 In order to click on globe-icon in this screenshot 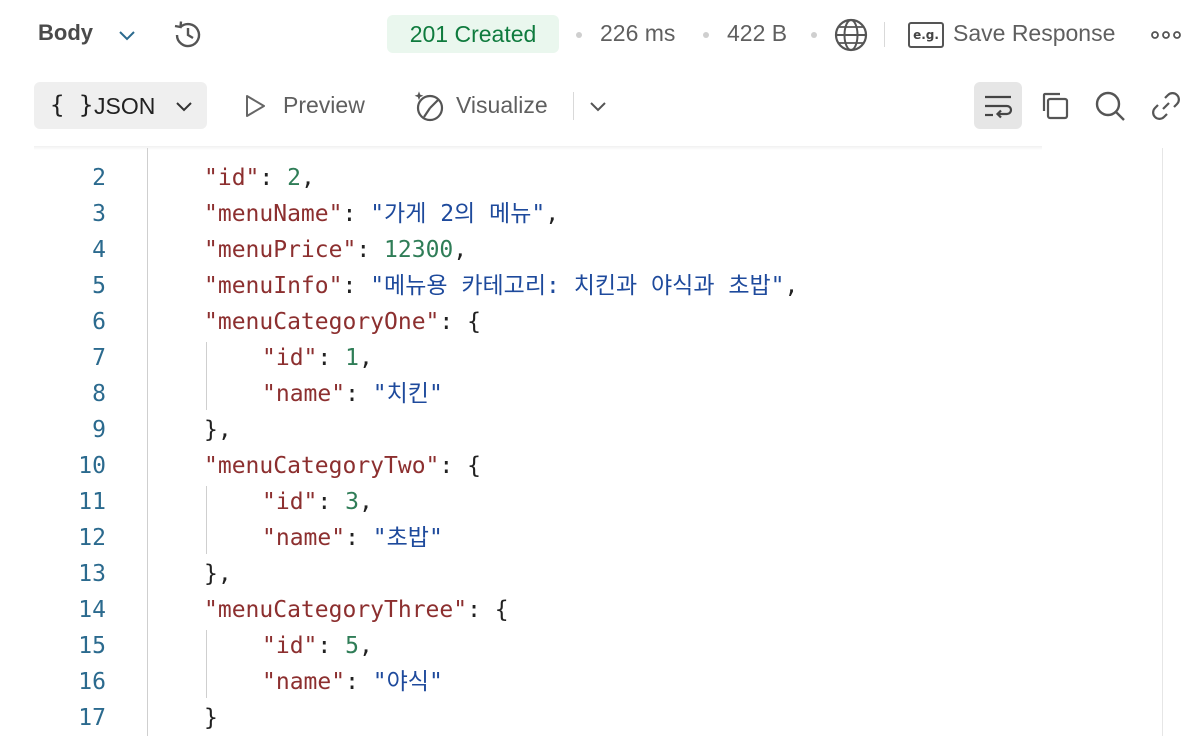, I will do `click(851, 37)`.